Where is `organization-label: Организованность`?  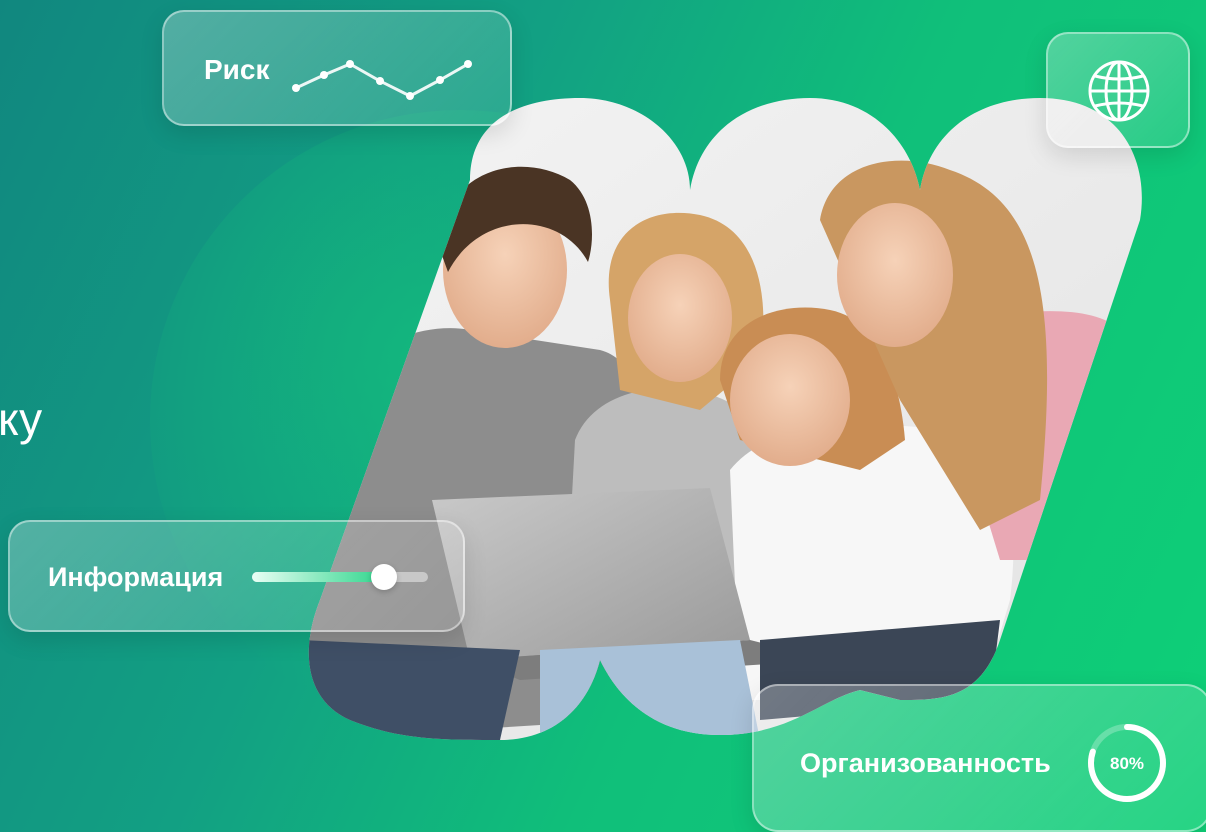
organization-label: Организованность is located at coordinates (925, 763).